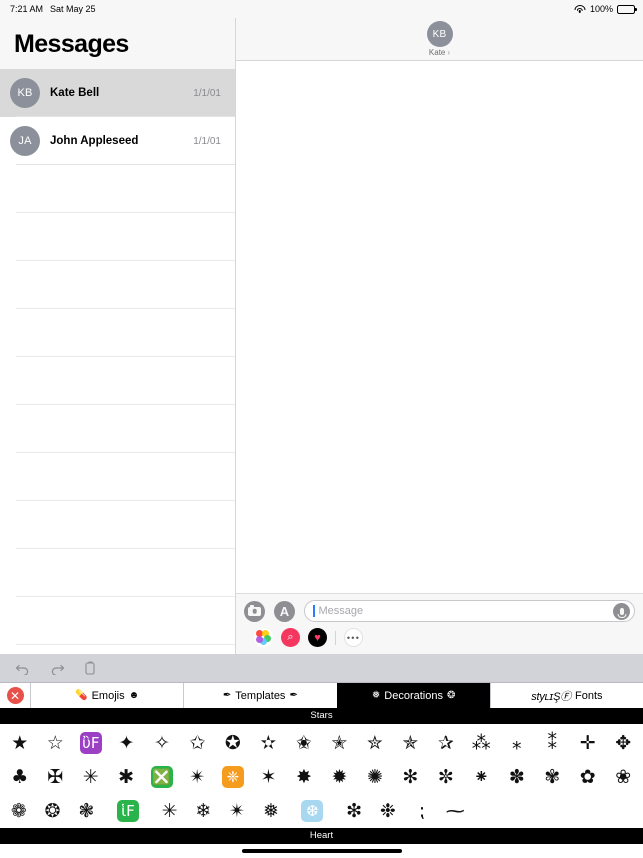 The height and width of the screenshot is (858, 643). Describe the element at coordinates (71, 44) in the screenshot. I see `page-title: Messages` at that location.